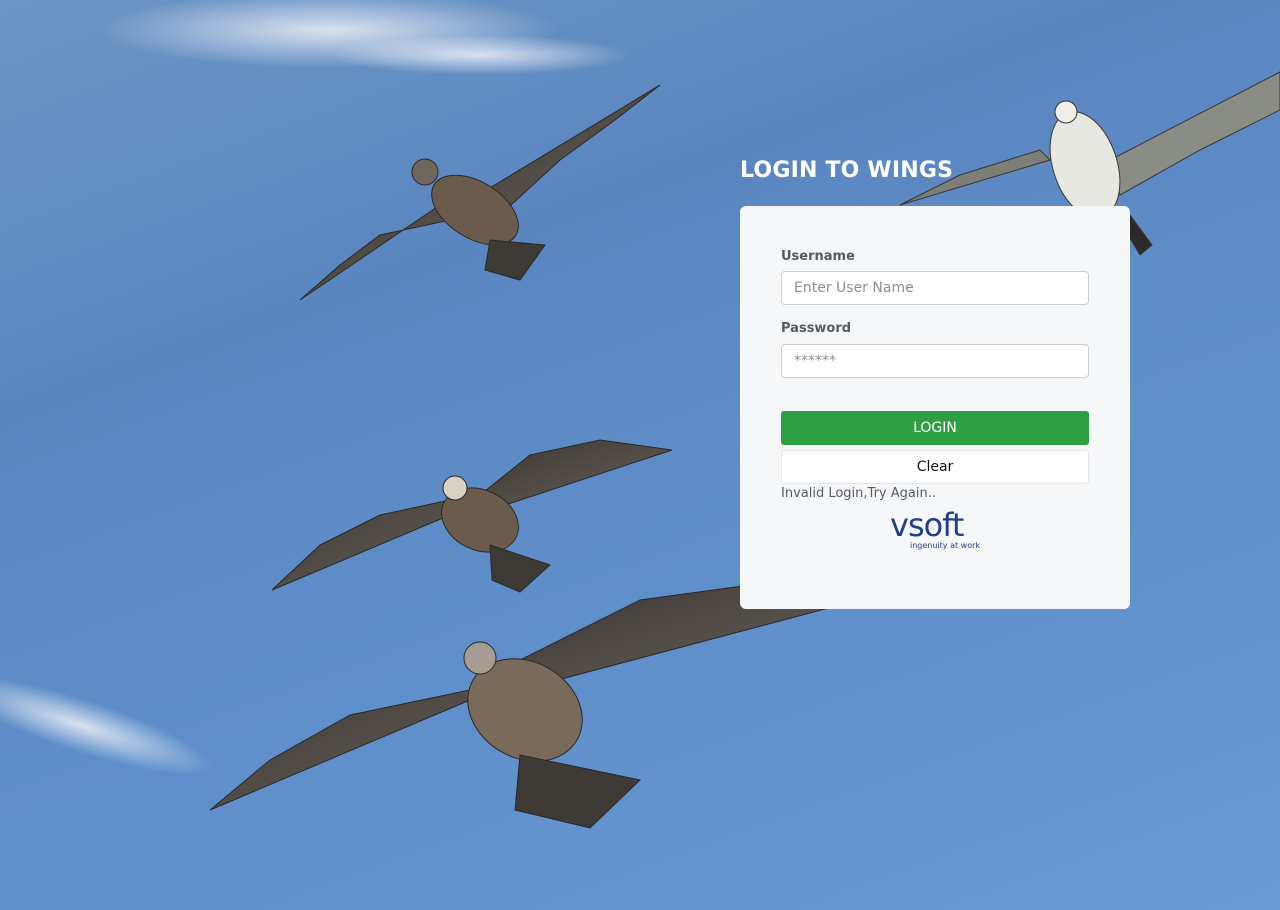  What do you see at coordinates (525, 706) in the screenshot?
I see `gull-bottom` at bounding box center [525, 706].